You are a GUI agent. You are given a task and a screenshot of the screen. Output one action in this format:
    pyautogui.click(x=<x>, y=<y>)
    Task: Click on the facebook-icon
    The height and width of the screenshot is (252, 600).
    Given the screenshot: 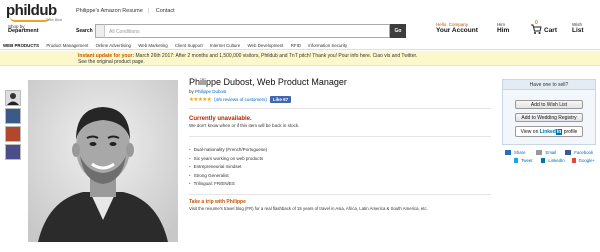 What is the action you would take?
    pyautogui.click(x=568, y=152)
    